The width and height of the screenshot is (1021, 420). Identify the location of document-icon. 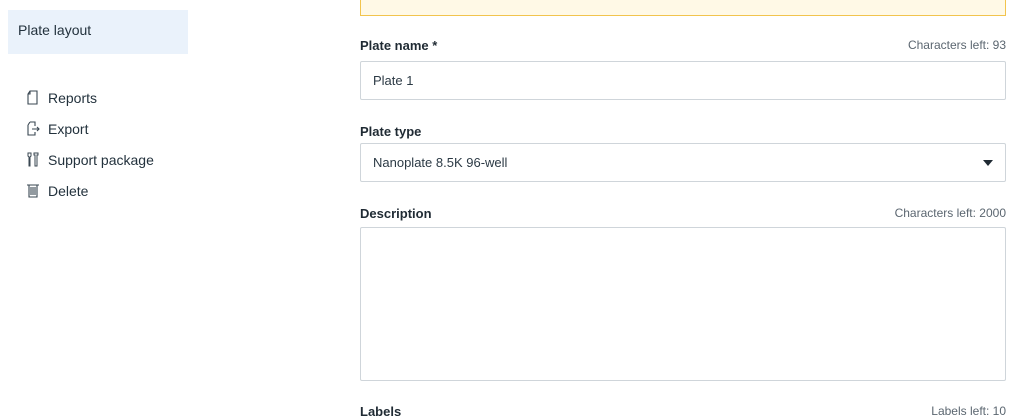
(32, 97).